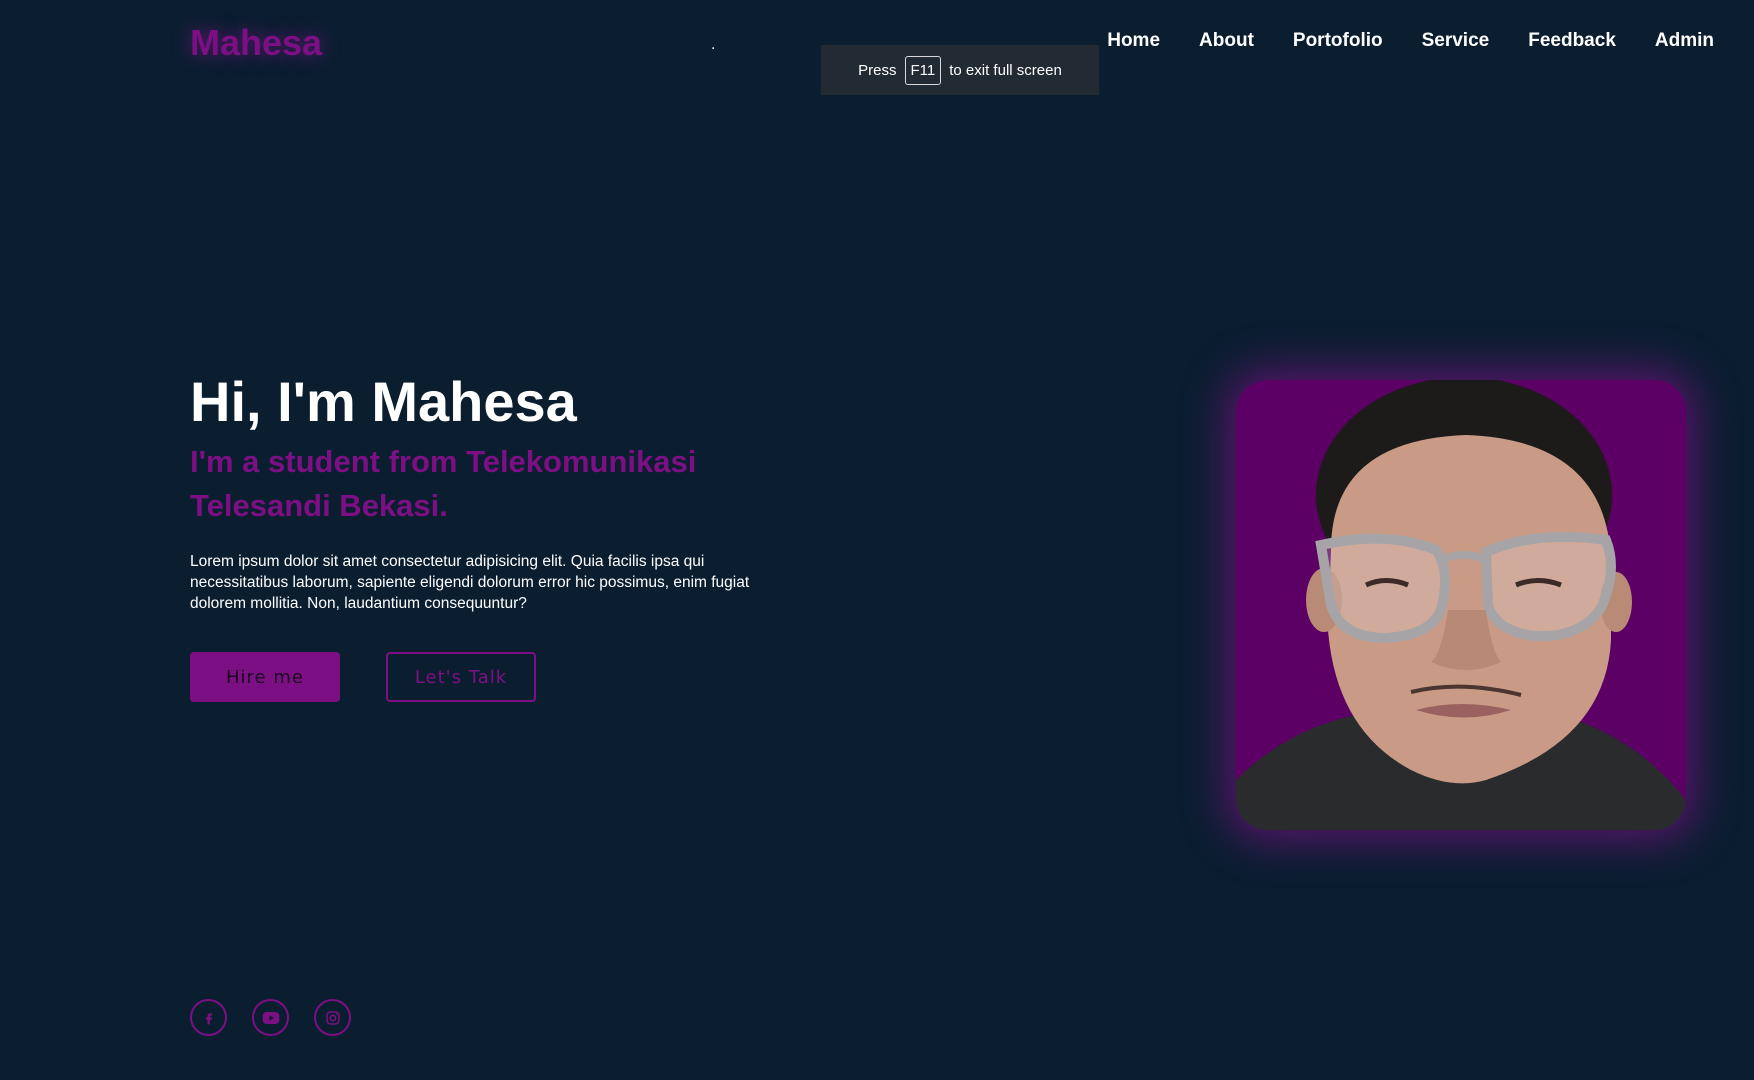 This screenshot has width=1754, height=1080. I want to click on nav-admin: Admin, so click(1684, 41).